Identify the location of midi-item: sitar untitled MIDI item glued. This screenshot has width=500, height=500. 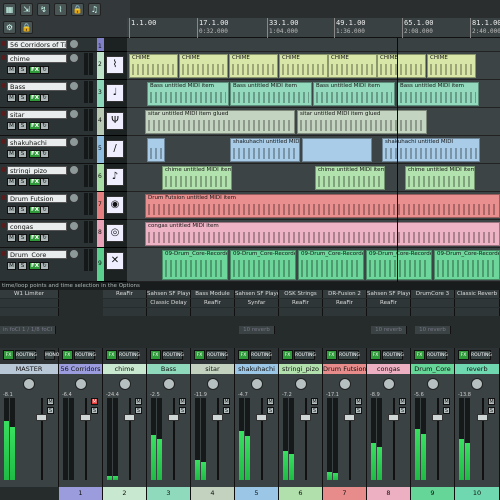
(362, 122).